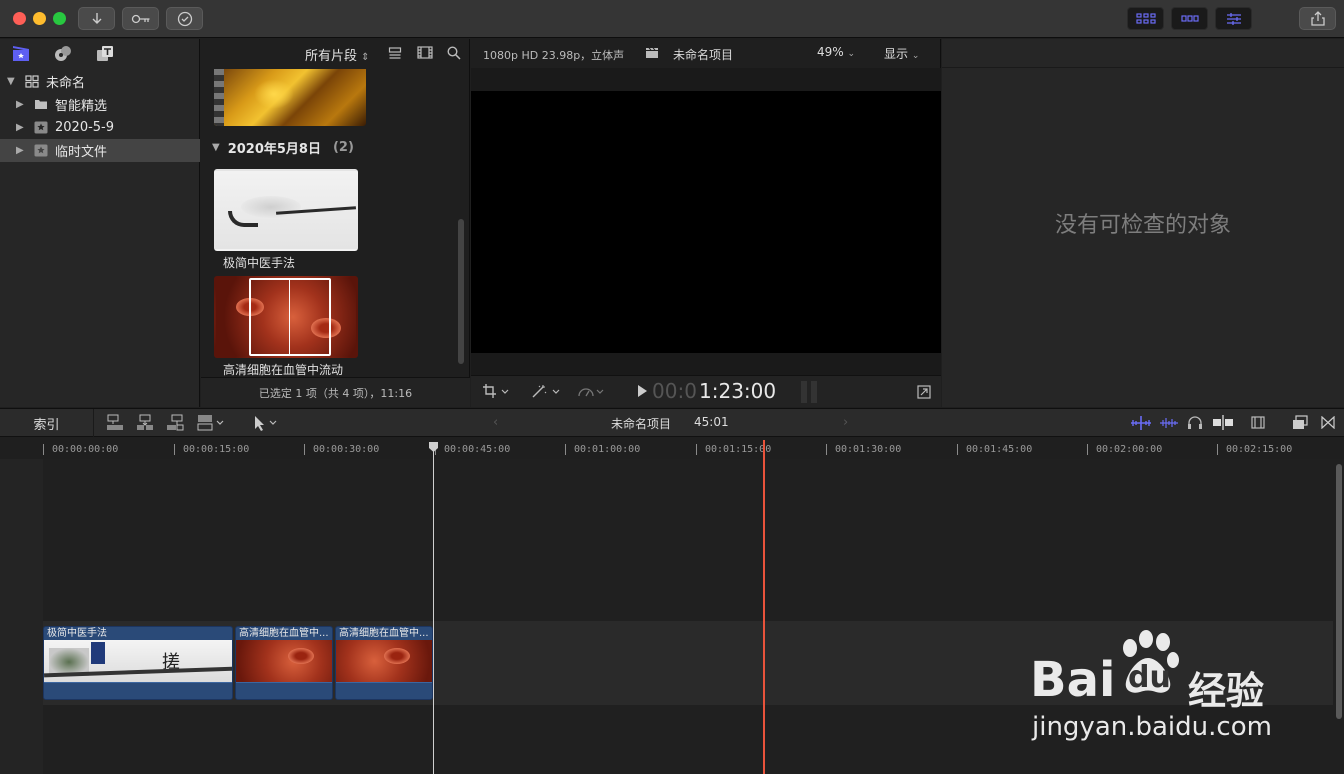 The width and height of the screenshot is (1344, 774). What do you see at coordinates (59, 18) in the screenshot?
I see `zoom-button` at bounding box center [59, 18].